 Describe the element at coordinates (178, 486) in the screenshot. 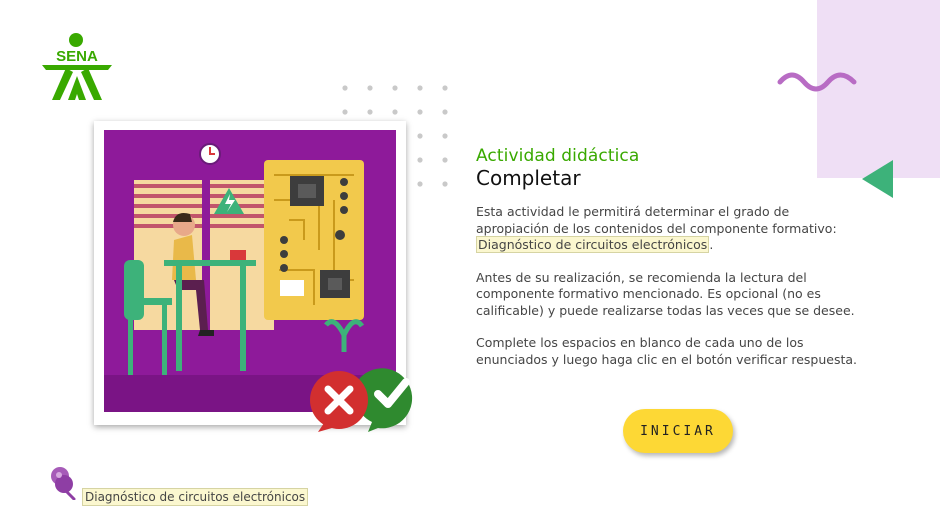

I see `footer-component: Diagnóstico de circuitos electrónicos` at that location.